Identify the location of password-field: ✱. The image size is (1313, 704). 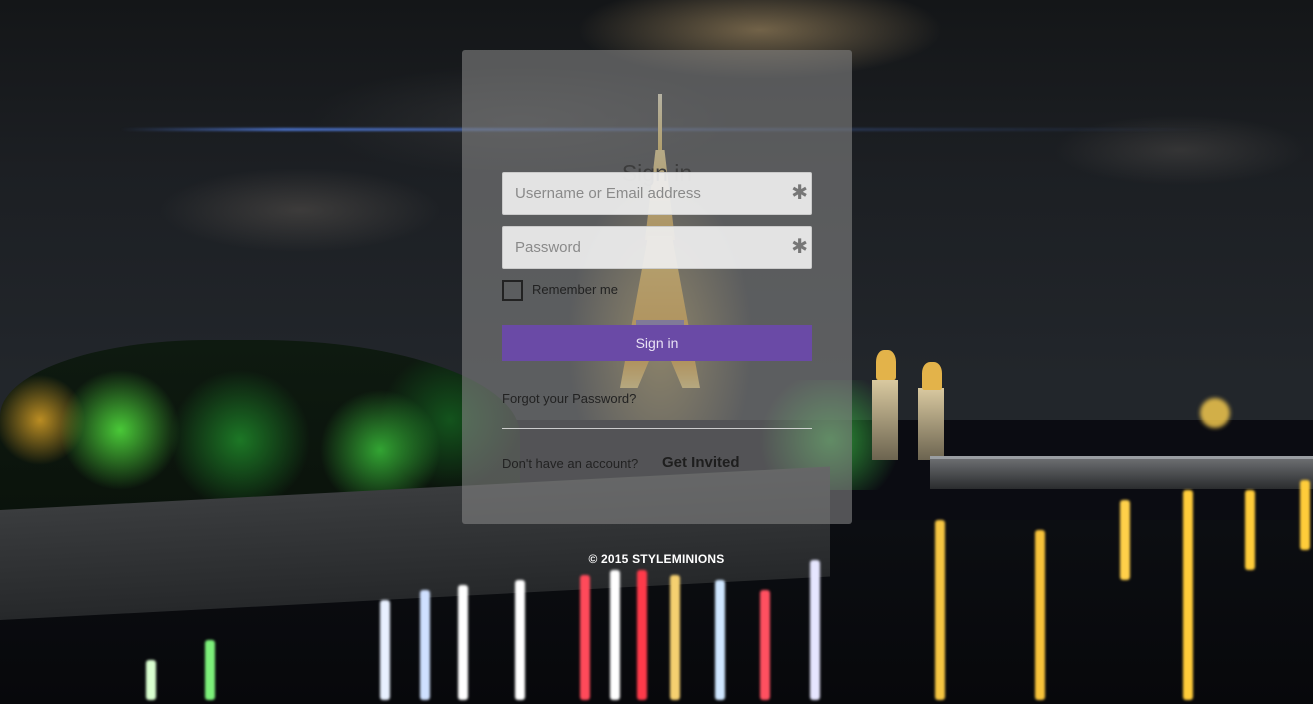
(657, 247).